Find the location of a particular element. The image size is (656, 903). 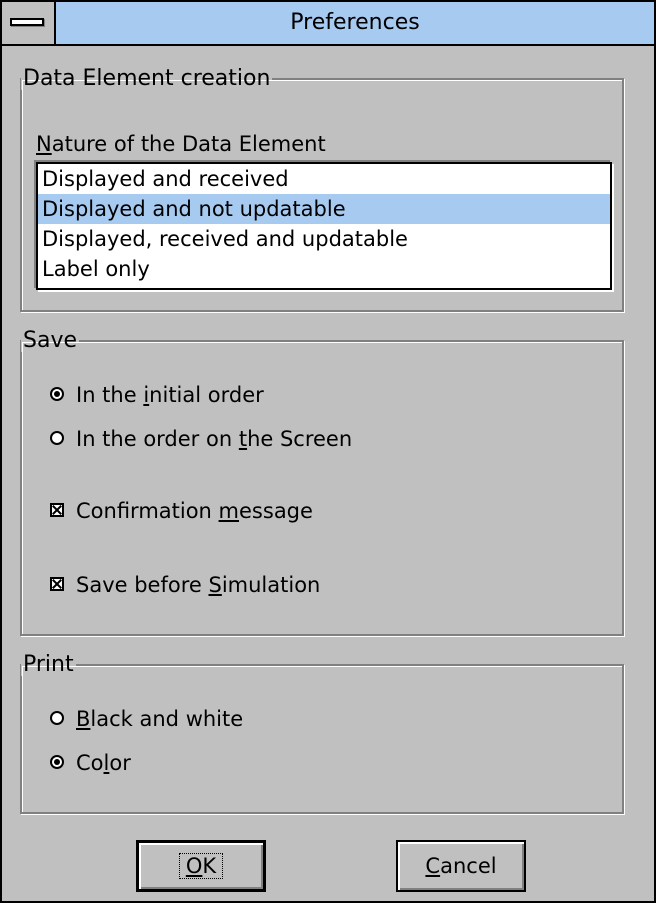

checkbox-confirmation-message: Confirmation message is located at coordinates (181, 511).